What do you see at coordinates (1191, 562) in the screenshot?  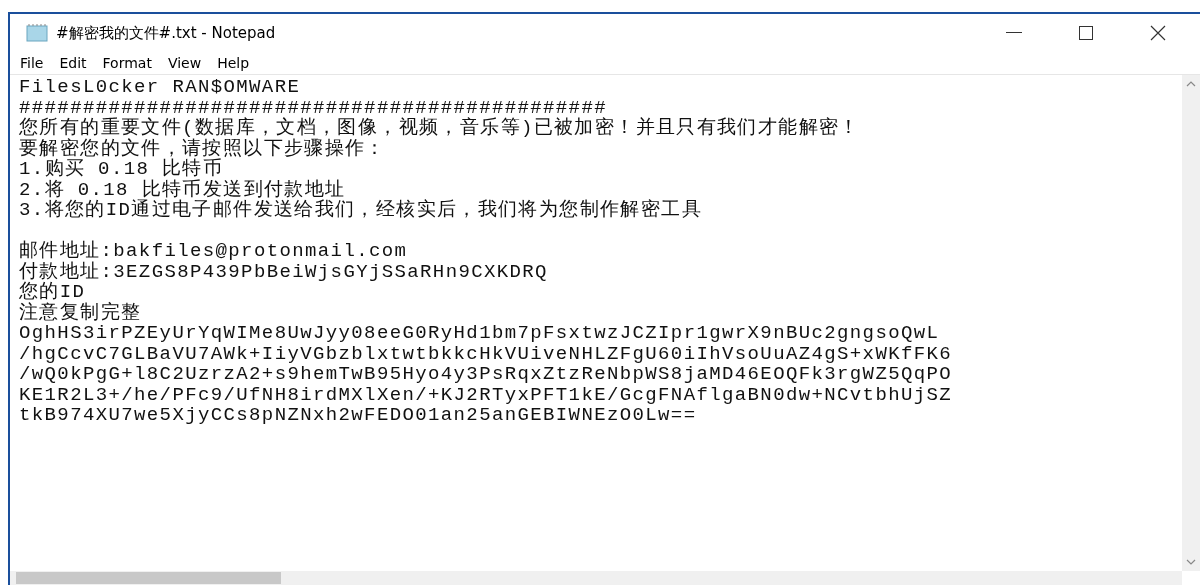 I see `scroll-down-icon` at bounding box center [1191, 562].